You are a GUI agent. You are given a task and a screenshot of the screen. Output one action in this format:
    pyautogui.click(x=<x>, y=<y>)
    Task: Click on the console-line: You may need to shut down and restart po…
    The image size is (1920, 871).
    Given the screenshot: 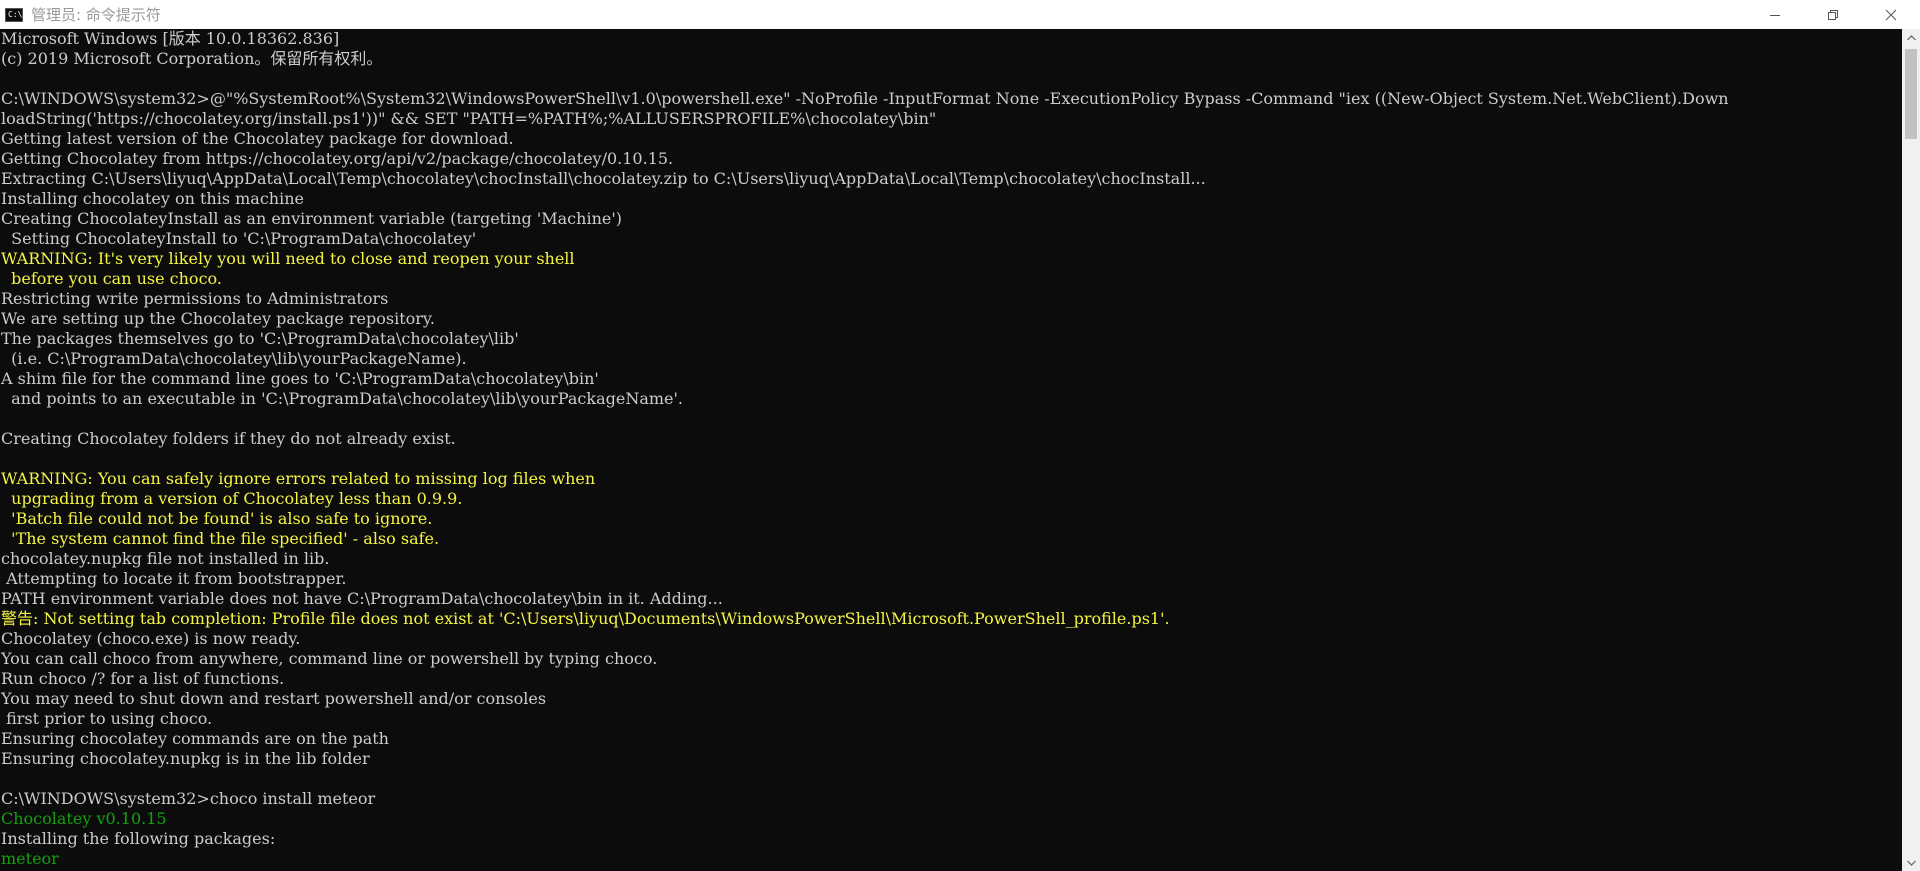 What is the action you would take?
    pyautogui.click(x=274, y=698)
    